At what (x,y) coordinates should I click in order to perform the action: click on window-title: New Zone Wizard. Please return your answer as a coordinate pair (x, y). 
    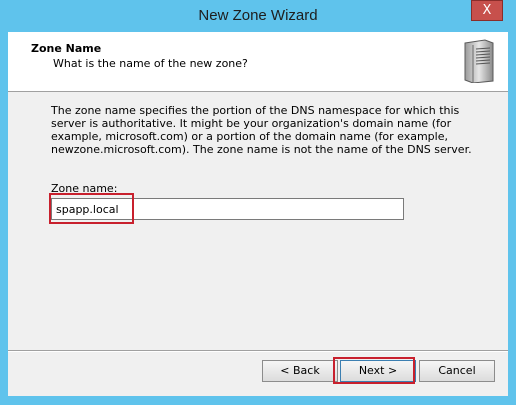
    Looking at the image, I should click on (258, 15).